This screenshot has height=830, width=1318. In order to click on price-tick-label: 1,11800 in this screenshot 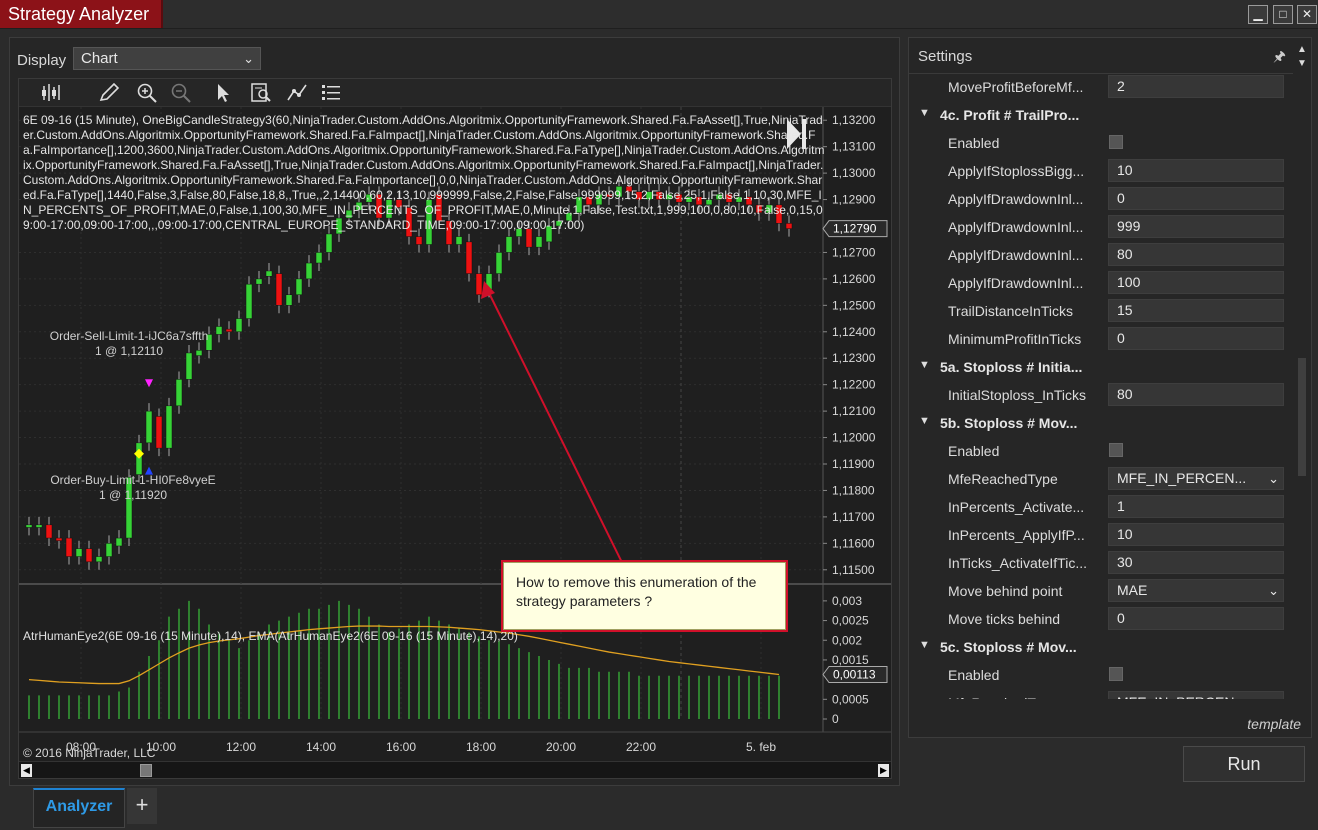, I will do `click(853, 490)`.